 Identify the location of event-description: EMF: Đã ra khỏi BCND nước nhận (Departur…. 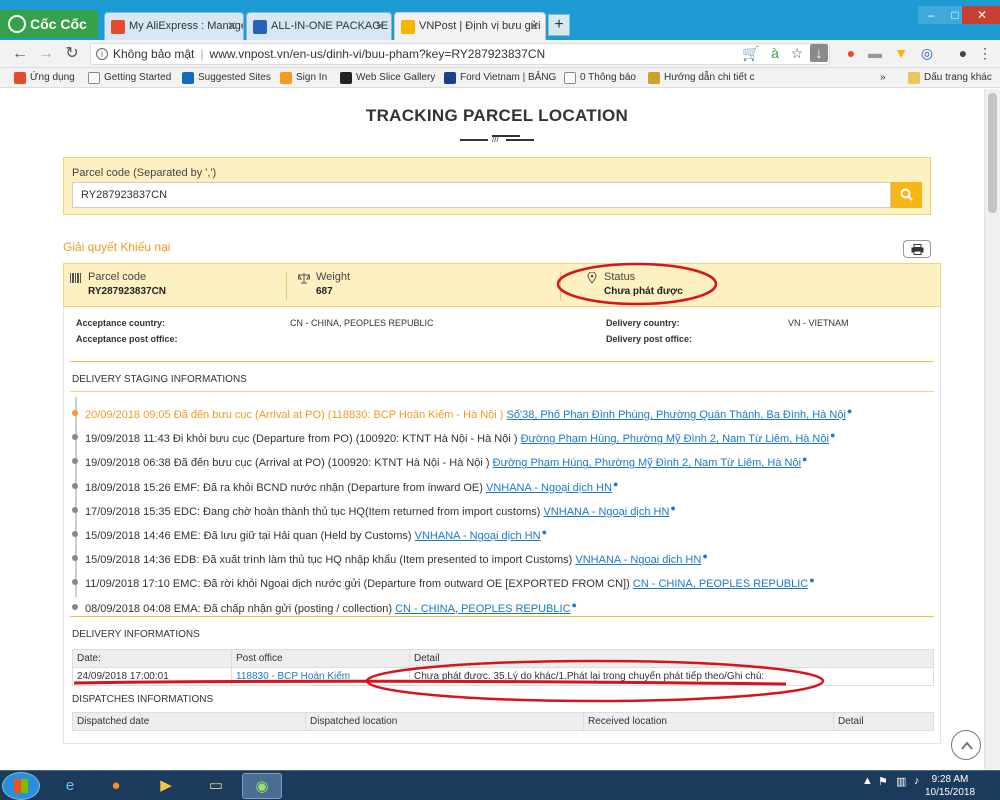
(328, 487).